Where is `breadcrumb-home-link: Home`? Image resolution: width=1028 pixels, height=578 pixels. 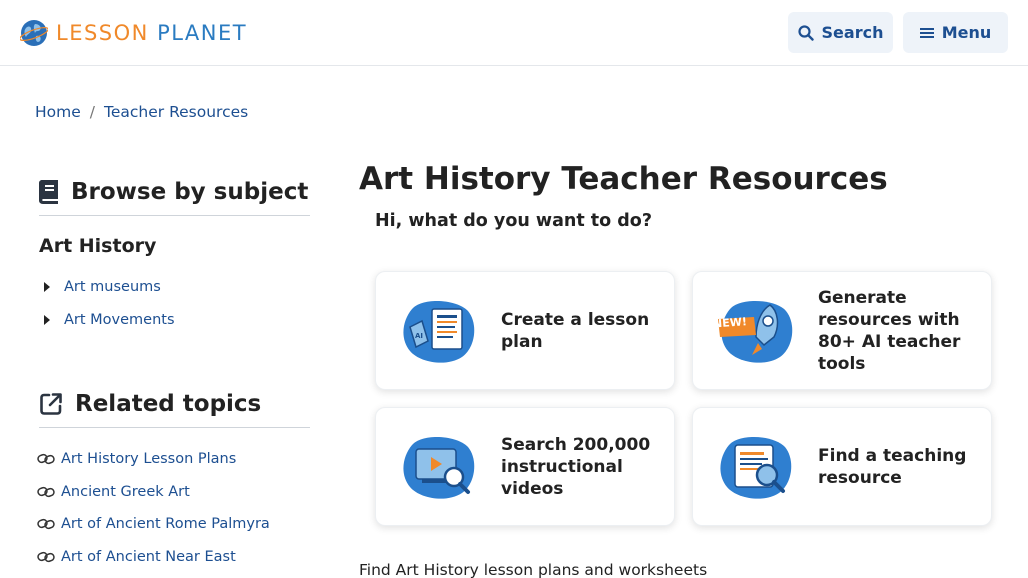
breadcrumb-home-link: Home is located at coordinates (58, 112).